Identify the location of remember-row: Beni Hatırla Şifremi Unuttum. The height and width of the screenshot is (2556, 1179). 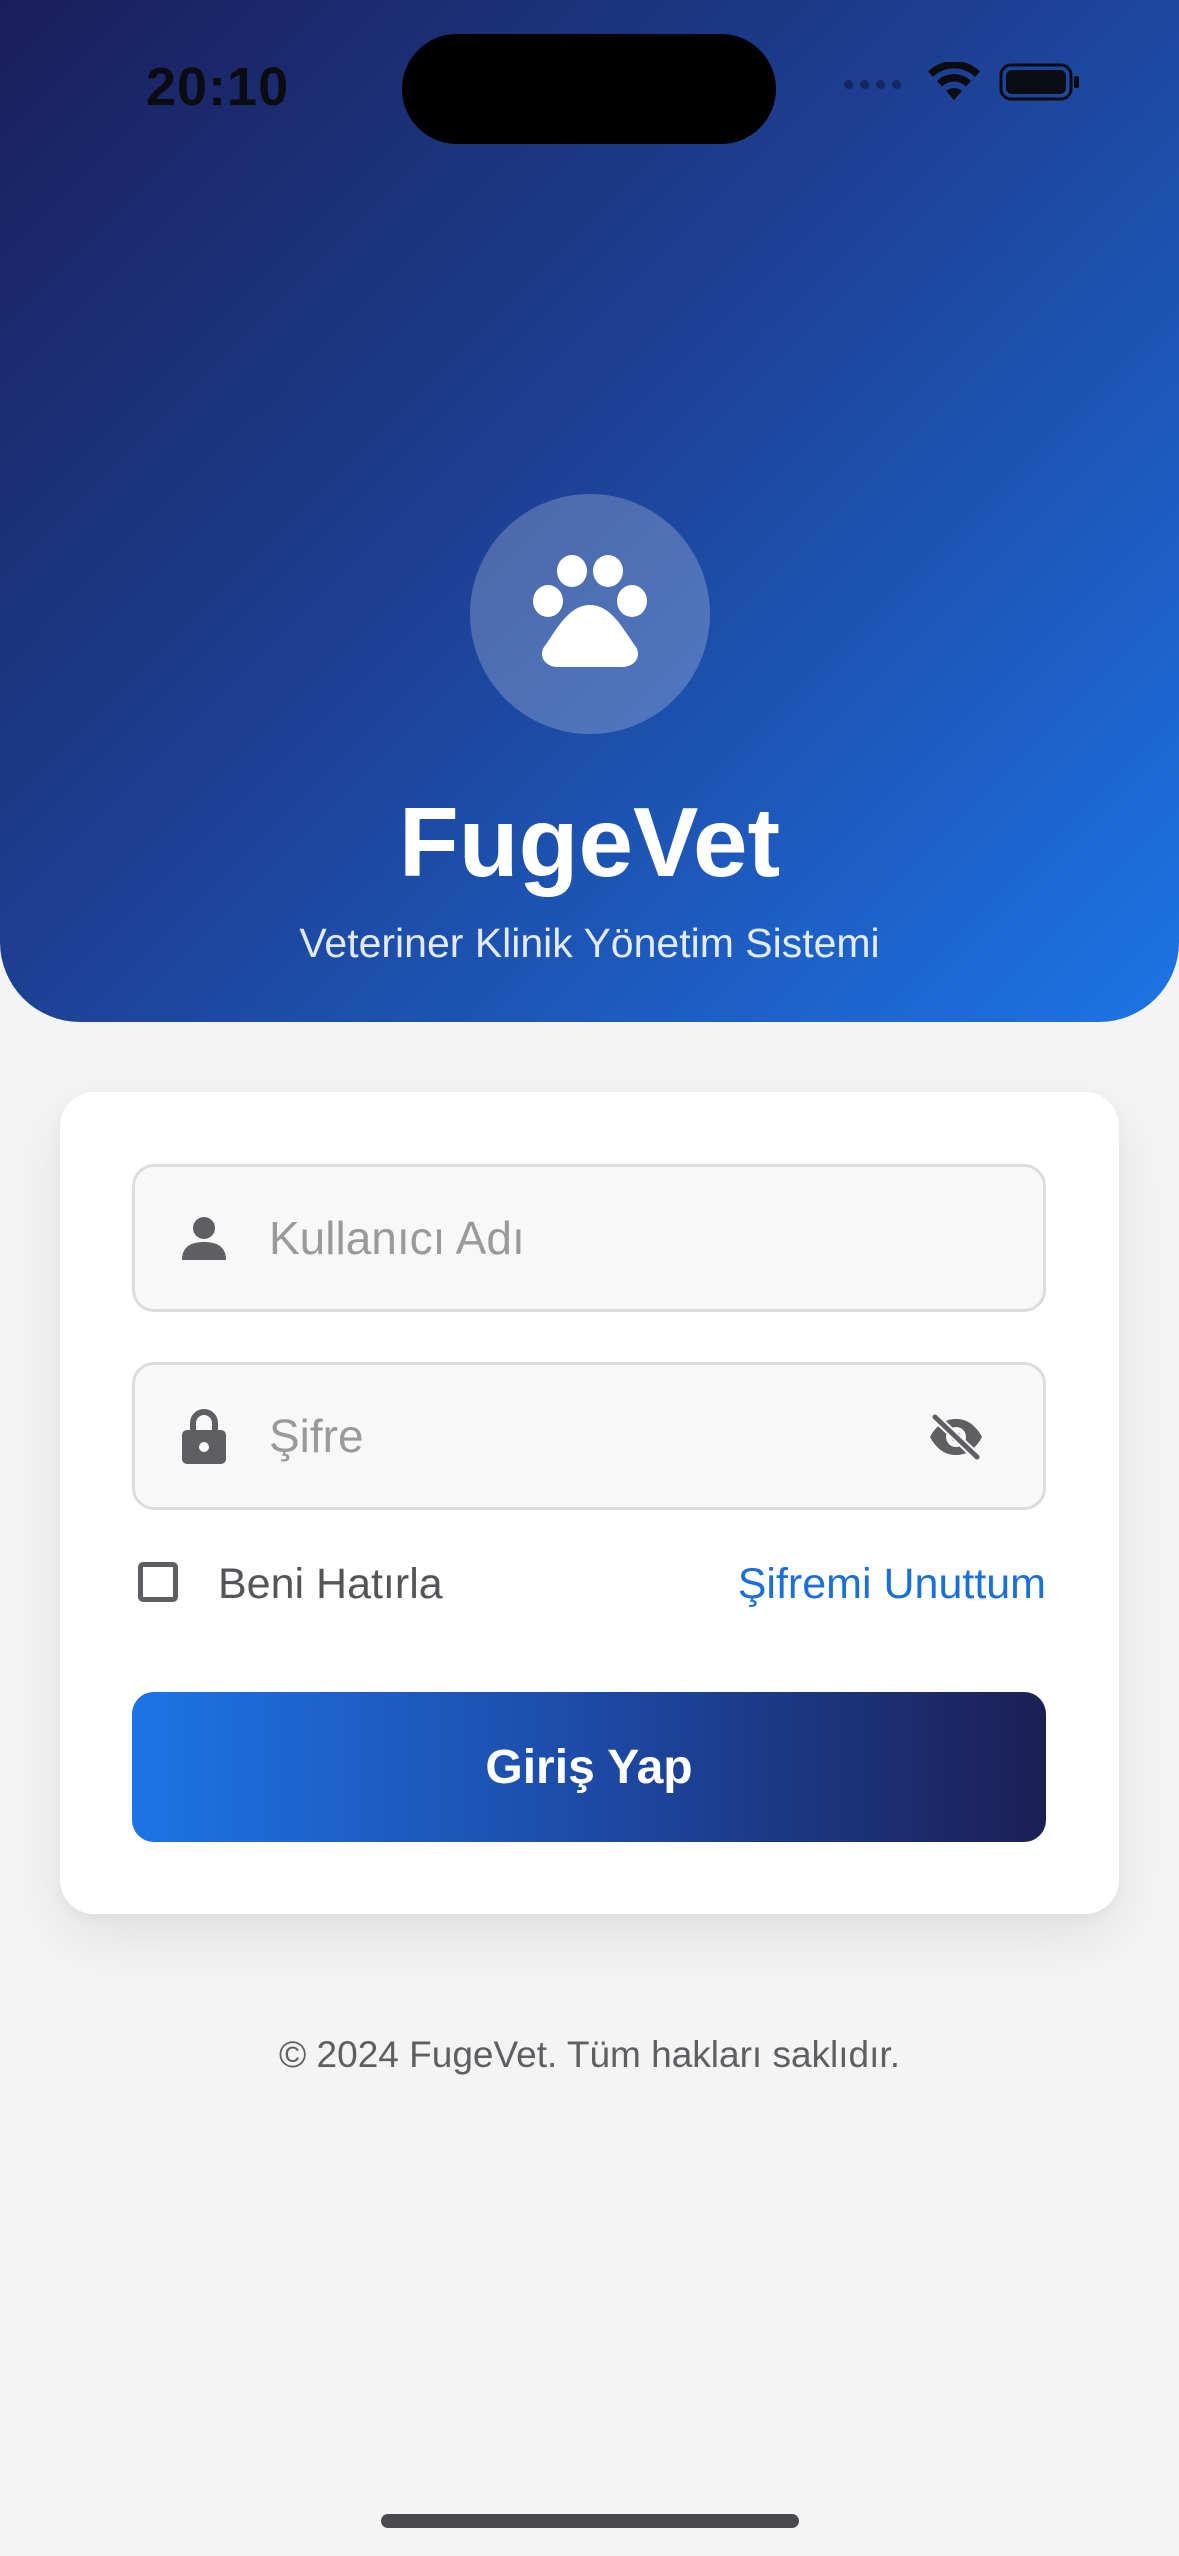
(589, 1586).